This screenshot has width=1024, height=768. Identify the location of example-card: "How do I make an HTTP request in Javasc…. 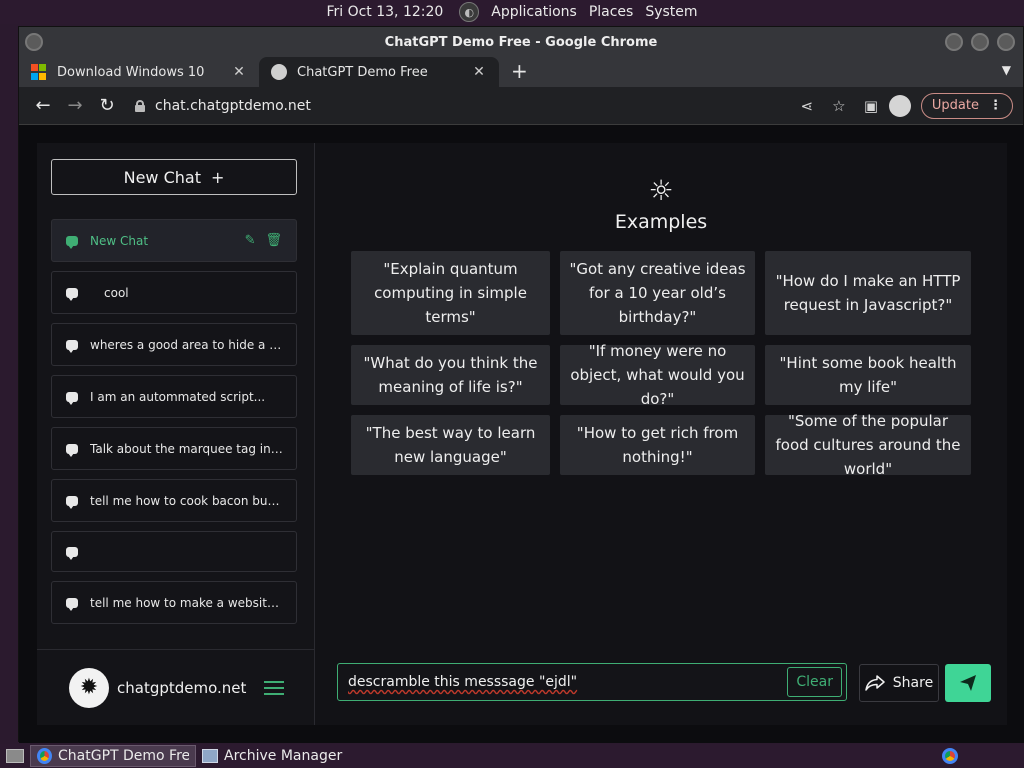
(868, 293).